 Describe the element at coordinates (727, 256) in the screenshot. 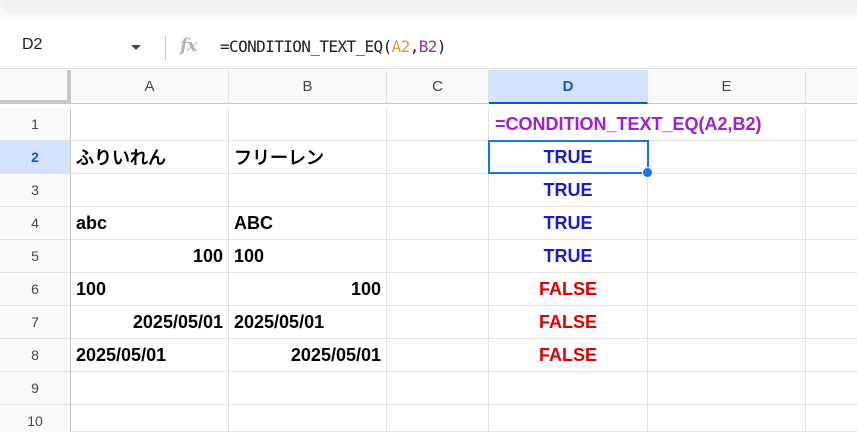

I see `cell-e5` at that location.